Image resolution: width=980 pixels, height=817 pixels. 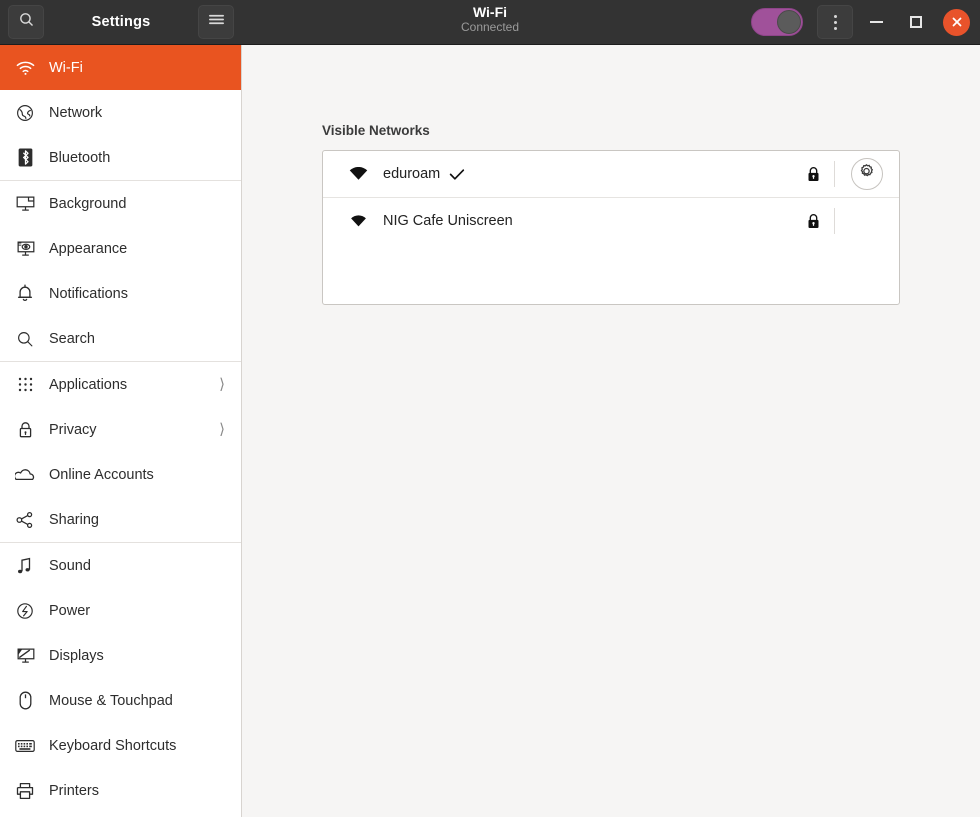 I want to click on sidebar-item-search: Search, so click(x=120, y=338).